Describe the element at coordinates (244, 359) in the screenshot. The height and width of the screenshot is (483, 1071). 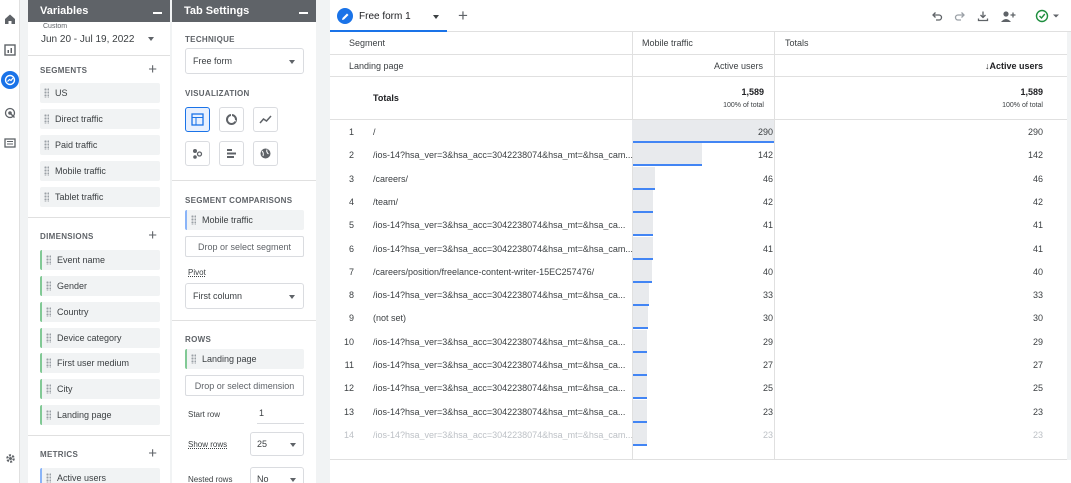
I see `rows-chip: Landing page` at that location.